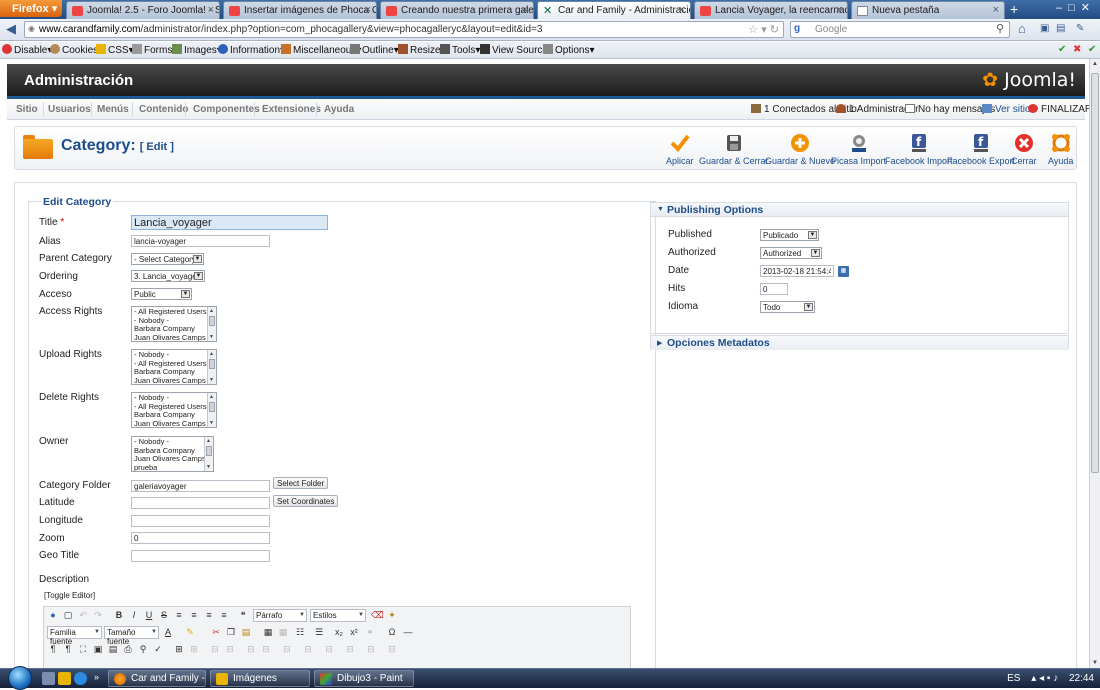 The image size is (1100, 690). I want to click on home-icon: ⌂, so click(1022, 28).